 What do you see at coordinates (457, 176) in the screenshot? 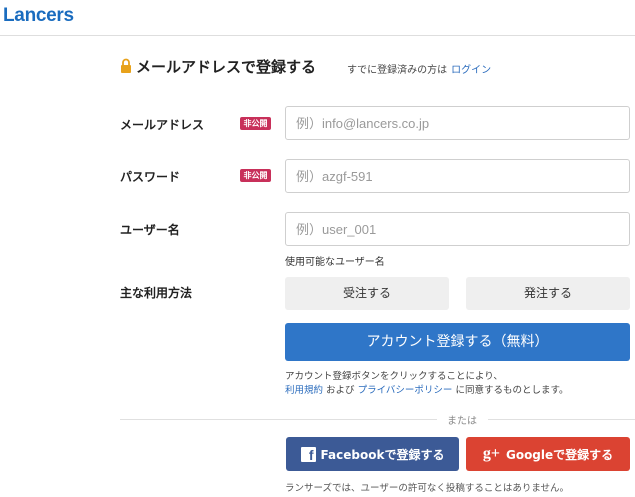
I see `password-field` at bounding box center [457, 176].